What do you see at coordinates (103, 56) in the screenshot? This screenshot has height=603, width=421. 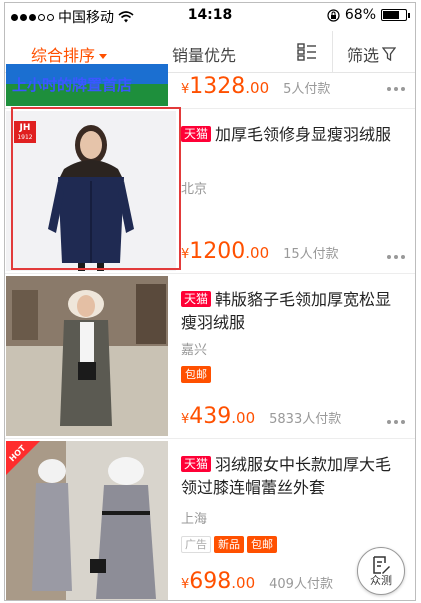 I see `caret-down-icon` at bounding box center [103, 56].